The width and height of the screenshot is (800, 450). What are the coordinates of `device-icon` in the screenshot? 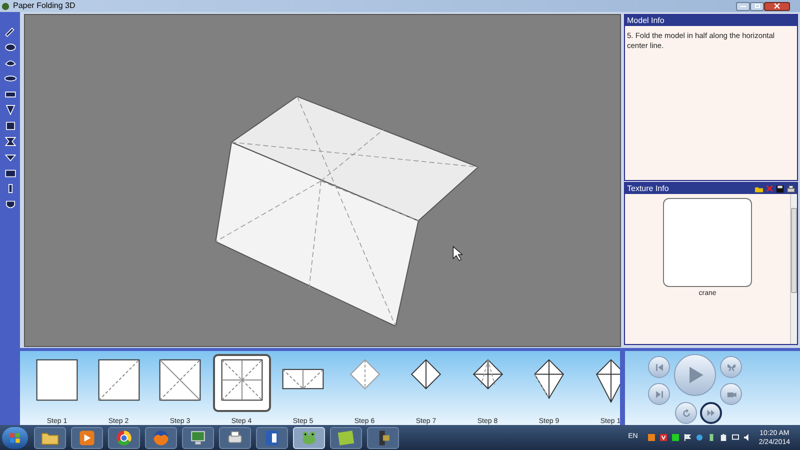 It's located at (711, 437).